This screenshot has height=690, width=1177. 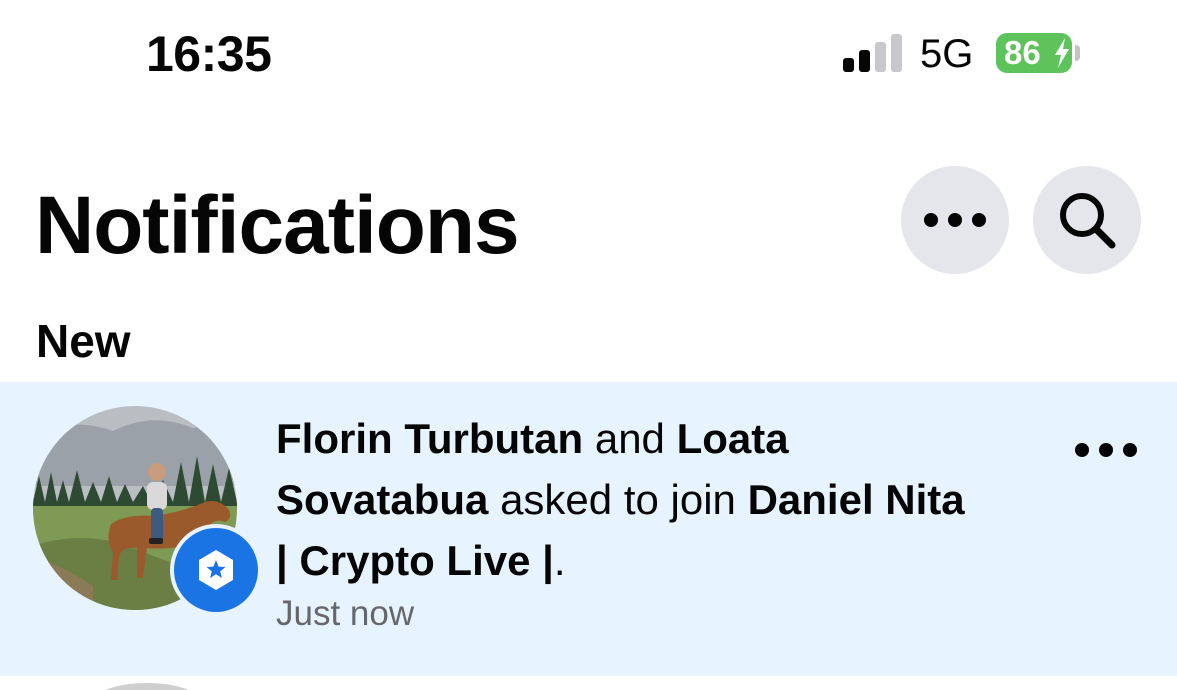 What do you see at coordinates (872, 53) in the screenshot?
I see `cellular-signal-icon` at bounding box center [872, 53].